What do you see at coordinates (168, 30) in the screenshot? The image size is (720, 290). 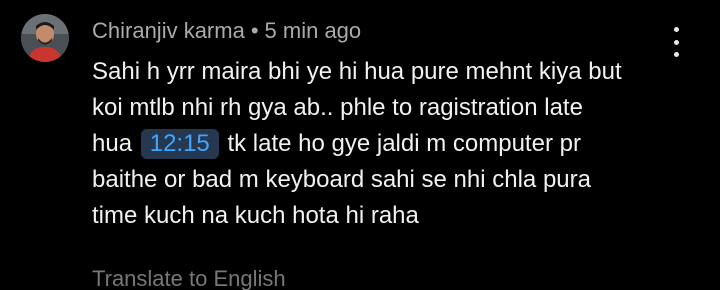 I see `author-name: Chiranjiv karma` at bounding box center [168, 30].